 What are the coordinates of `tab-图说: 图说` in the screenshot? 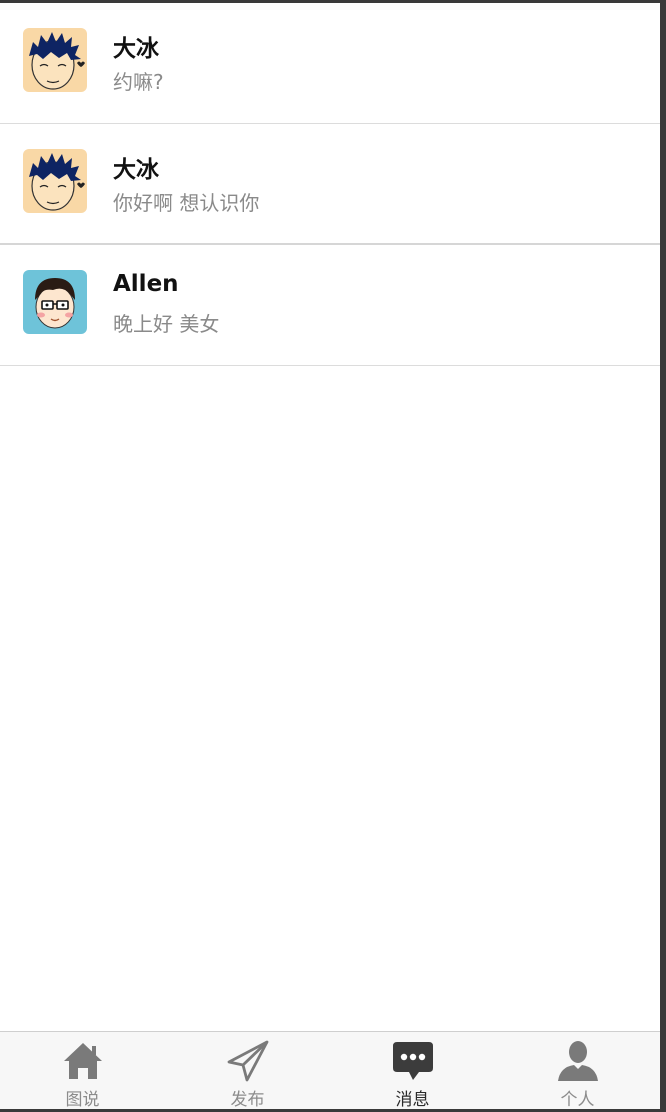 It's located at (82, 1070).